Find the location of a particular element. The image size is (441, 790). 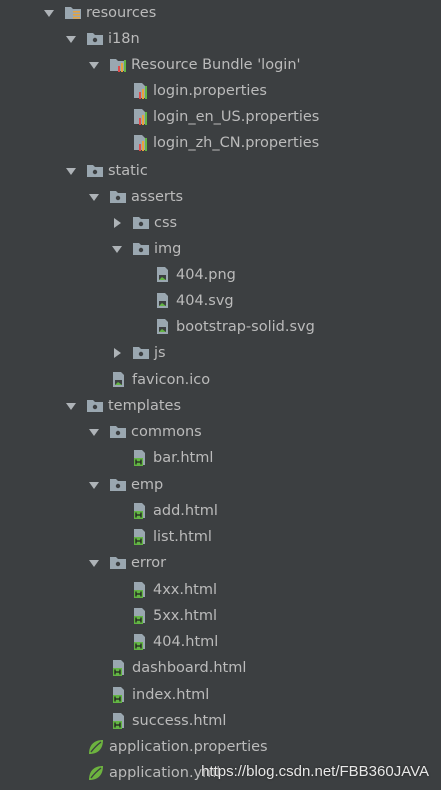

tree-item-label: templates is located at coordinates (145, 406).